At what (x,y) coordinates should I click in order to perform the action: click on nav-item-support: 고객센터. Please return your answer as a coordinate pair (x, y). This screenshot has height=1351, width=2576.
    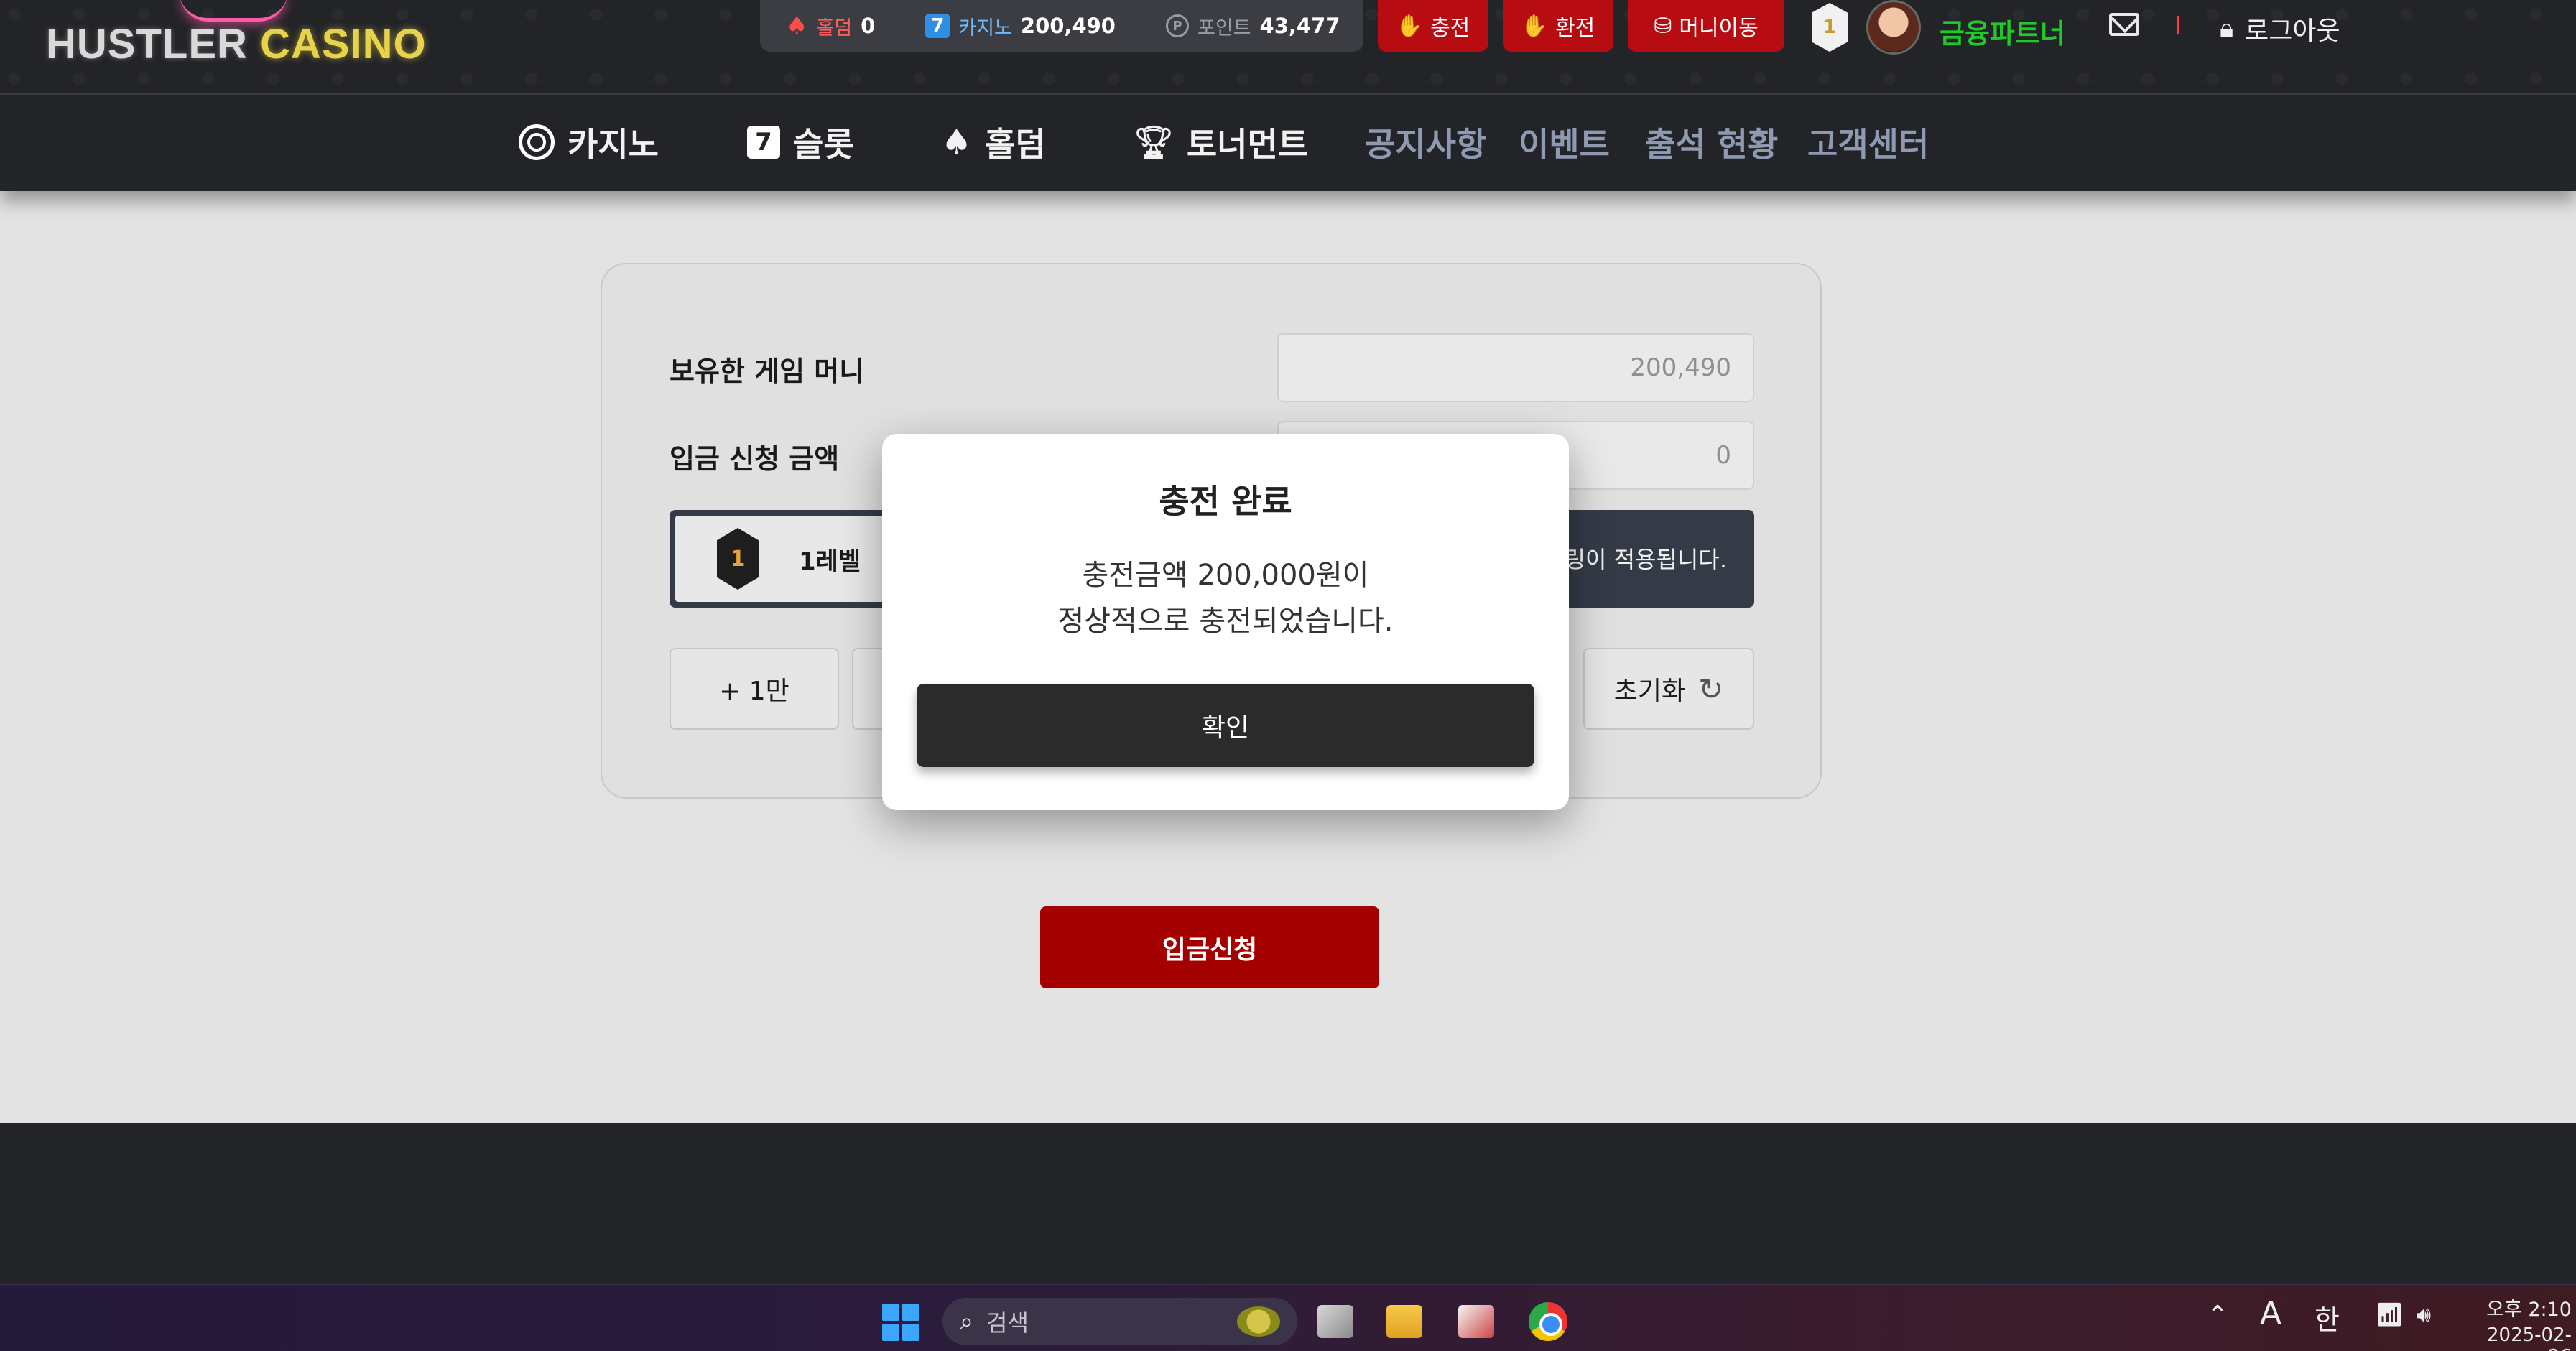
    Looking at the image, I should click on (1868, 142).